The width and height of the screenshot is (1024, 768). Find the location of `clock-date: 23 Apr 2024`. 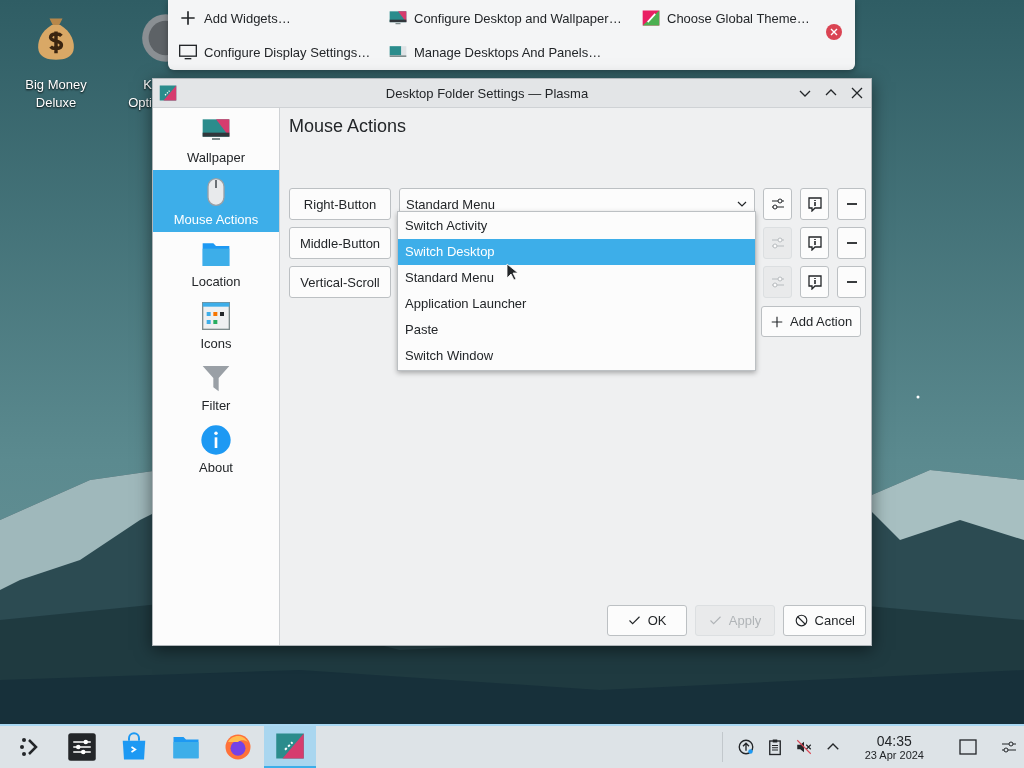

clock-date: 23 Apr 2024 is located at coordinates (894, 755).